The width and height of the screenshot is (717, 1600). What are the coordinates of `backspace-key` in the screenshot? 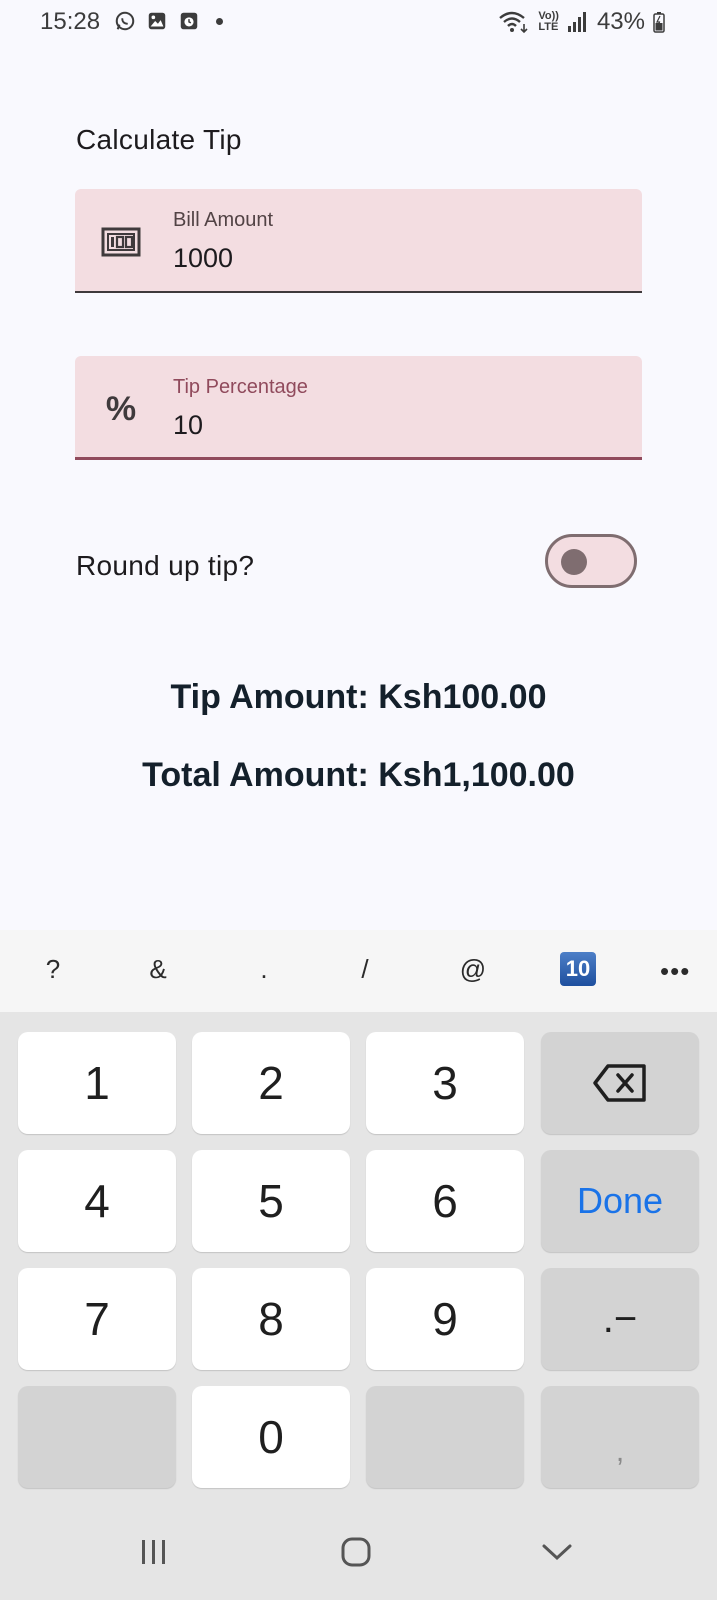 It's located at (620, 1083).